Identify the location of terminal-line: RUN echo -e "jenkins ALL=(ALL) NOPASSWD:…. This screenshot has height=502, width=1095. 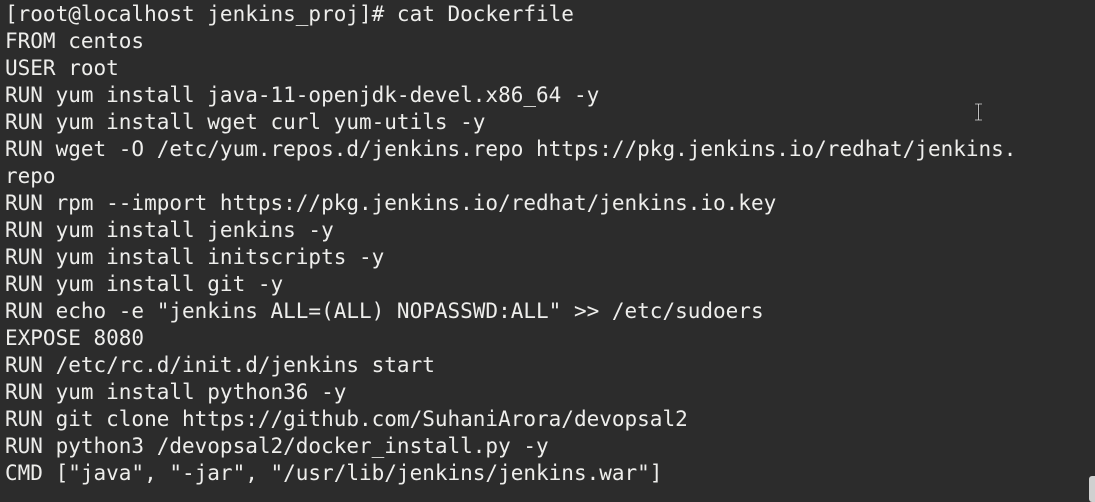
(384, 311).